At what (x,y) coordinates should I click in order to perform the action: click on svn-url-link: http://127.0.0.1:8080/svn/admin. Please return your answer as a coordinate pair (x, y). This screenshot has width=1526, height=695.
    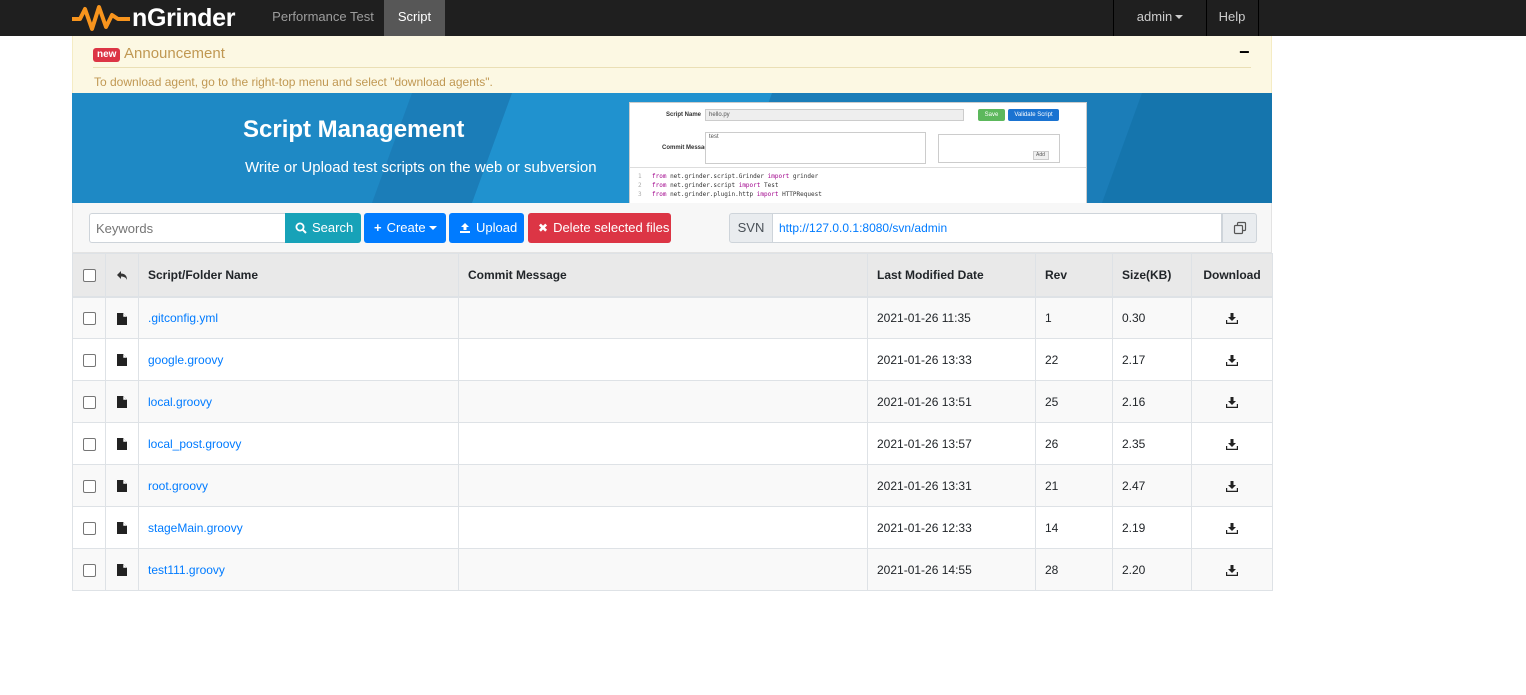
    Looking at the image, I should click on (997, 228).